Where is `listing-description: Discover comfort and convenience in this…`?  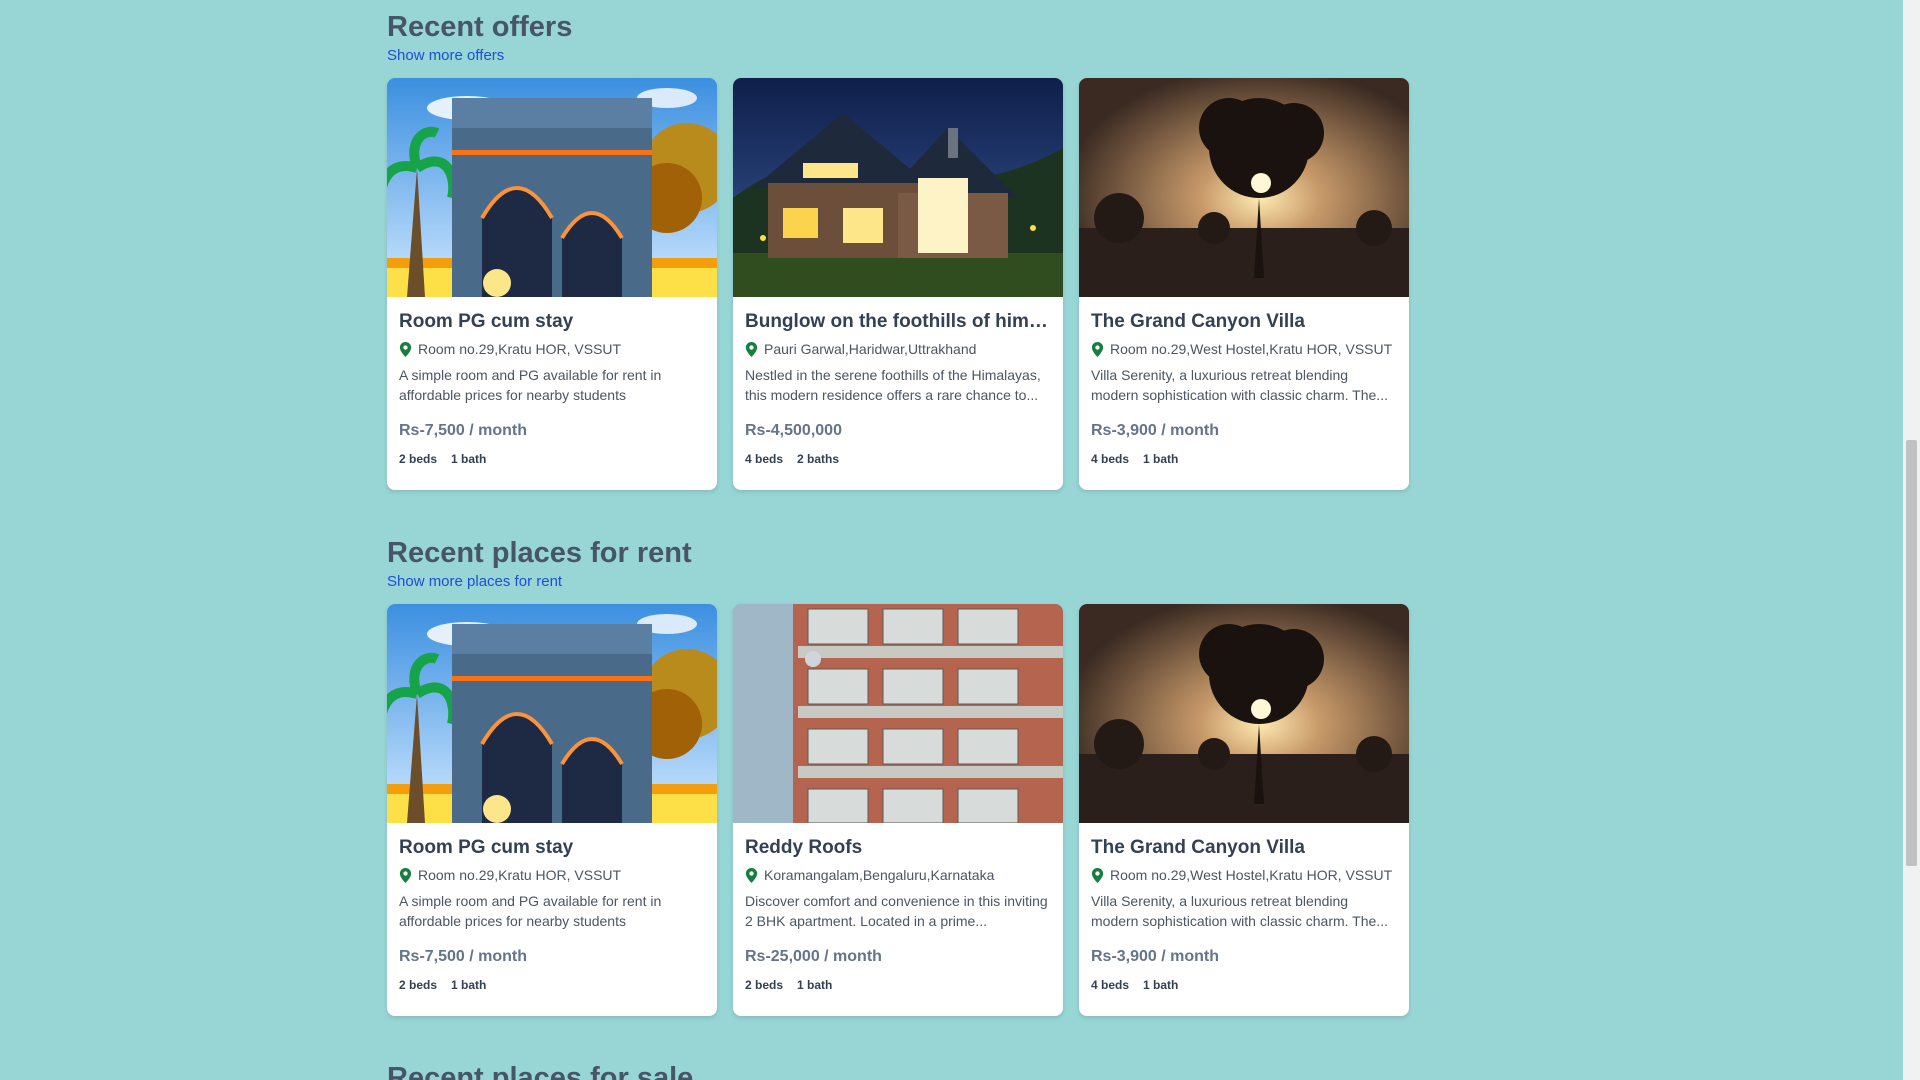 listing-description: Discover comfort and convenience in this… is located at coordinates (896, 911).